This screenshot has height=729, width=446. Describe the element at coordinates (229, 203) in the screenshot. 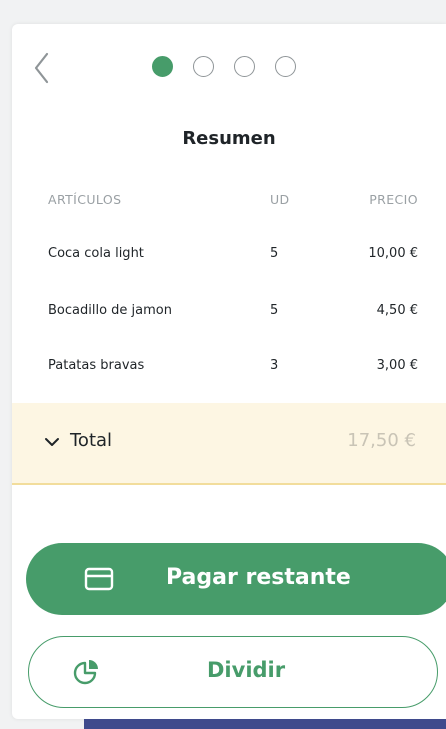

I see `table-header: ARTÍCULOS UD PRECIO` at that location.